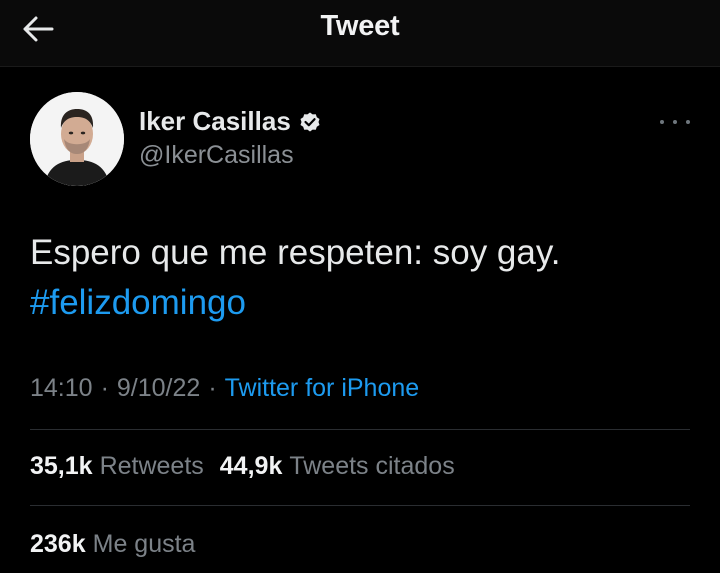  I want to click on tweet-time: 14:10, so click(61, 388).